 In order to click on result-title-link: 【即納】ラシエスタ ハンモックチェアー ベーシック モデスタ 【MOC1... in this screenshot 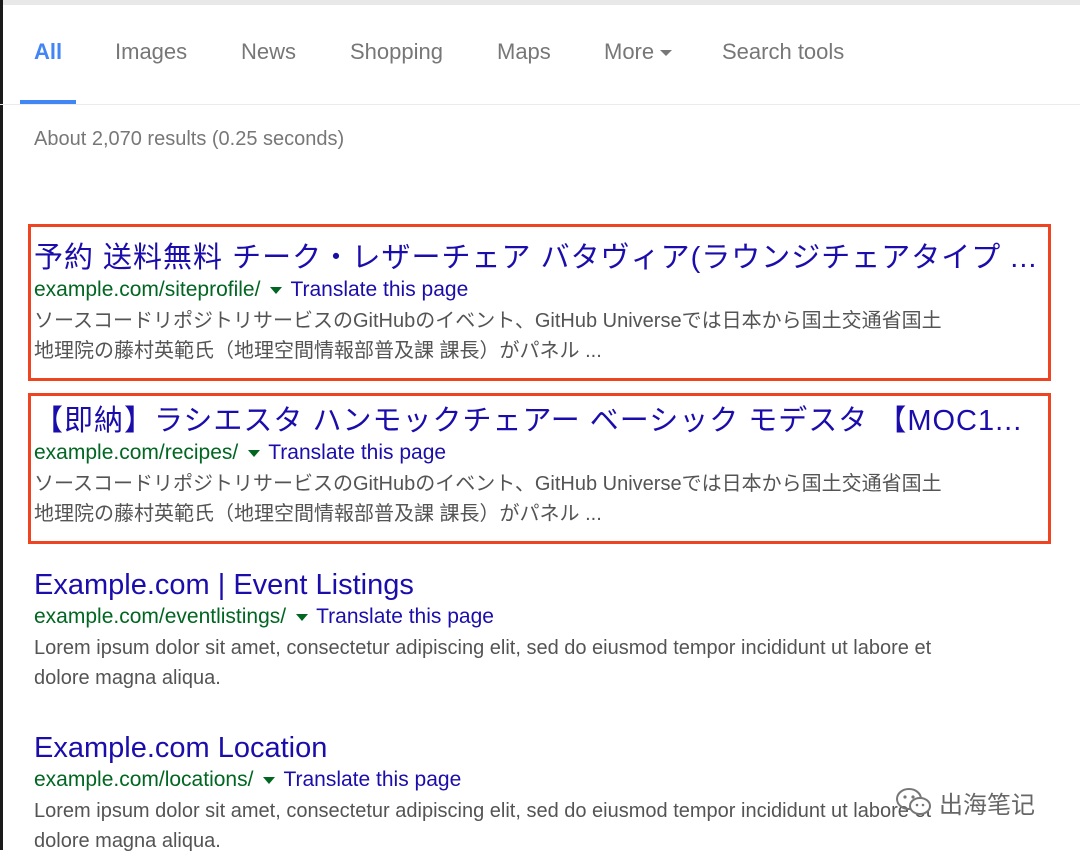, I will do `click(539, 421)`.